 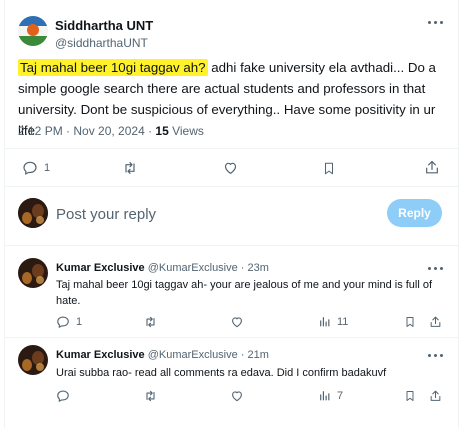 I want to click on views-count: 11, so click(x=343, y=321).